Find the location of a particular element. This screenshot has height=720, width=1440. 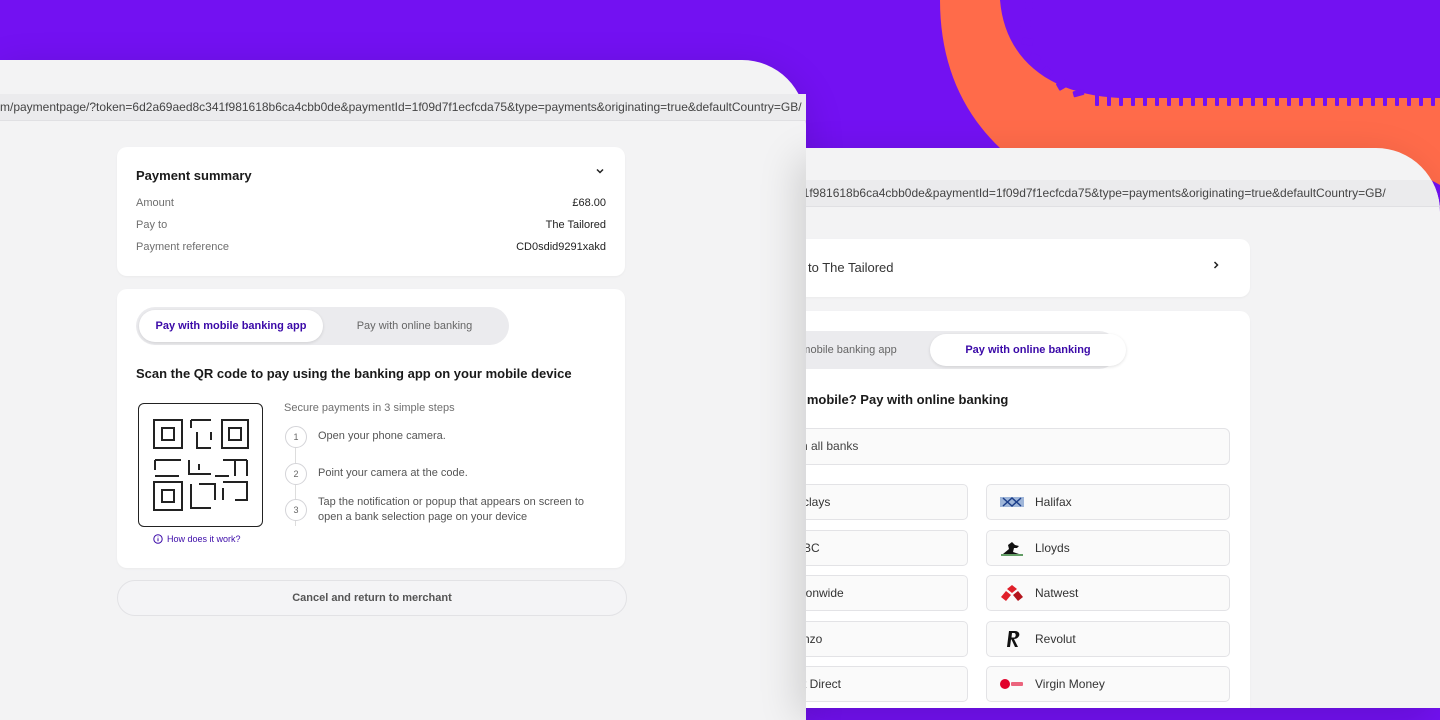

dash-row is located at coordinates (1265, 99).